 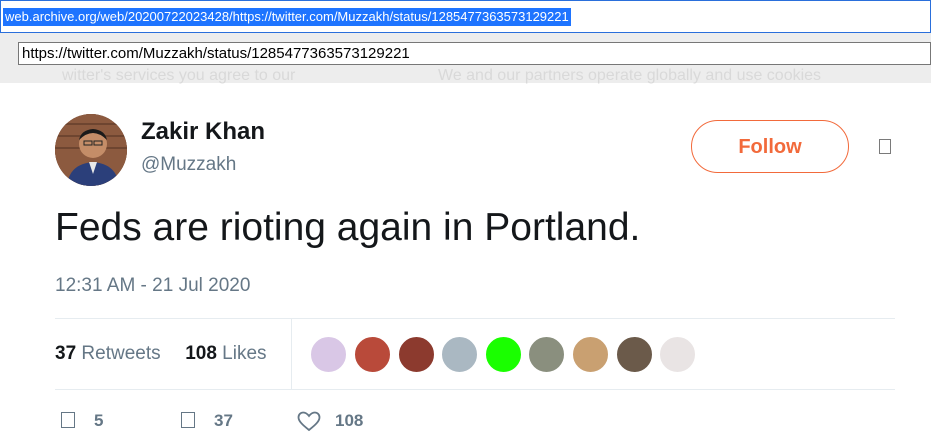 I want to click on author-handle: @Muzzakh, so click(x=188, y=165).